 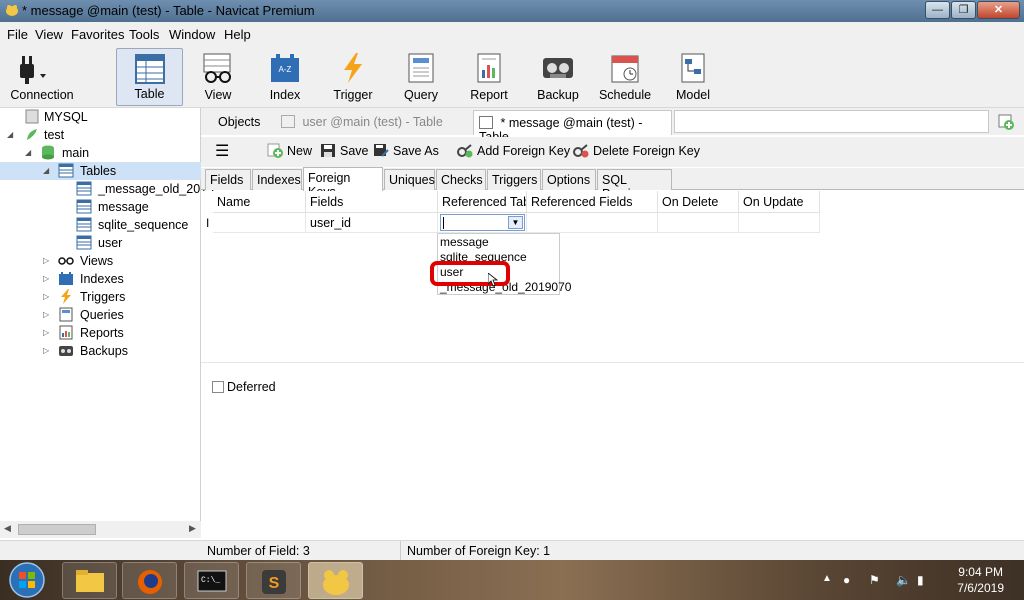 What do you see at coordinates (634, 185) in the screenshot?
I see `tab-sql-preview: SQL Preview` at bounding box center [634, 185].